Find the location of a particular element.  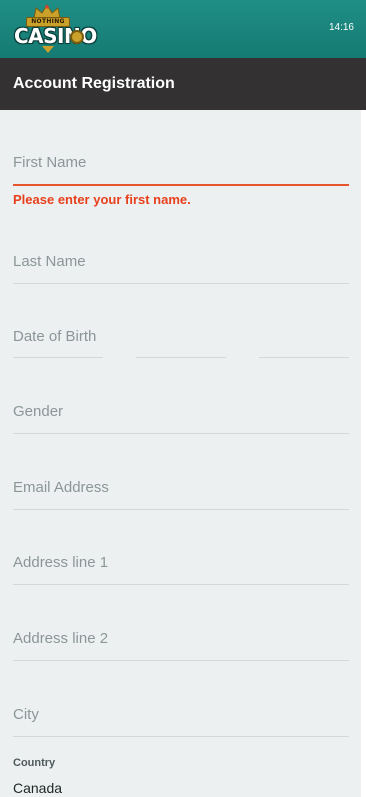

address-line-1-underline is located at coordinates (181, 584).